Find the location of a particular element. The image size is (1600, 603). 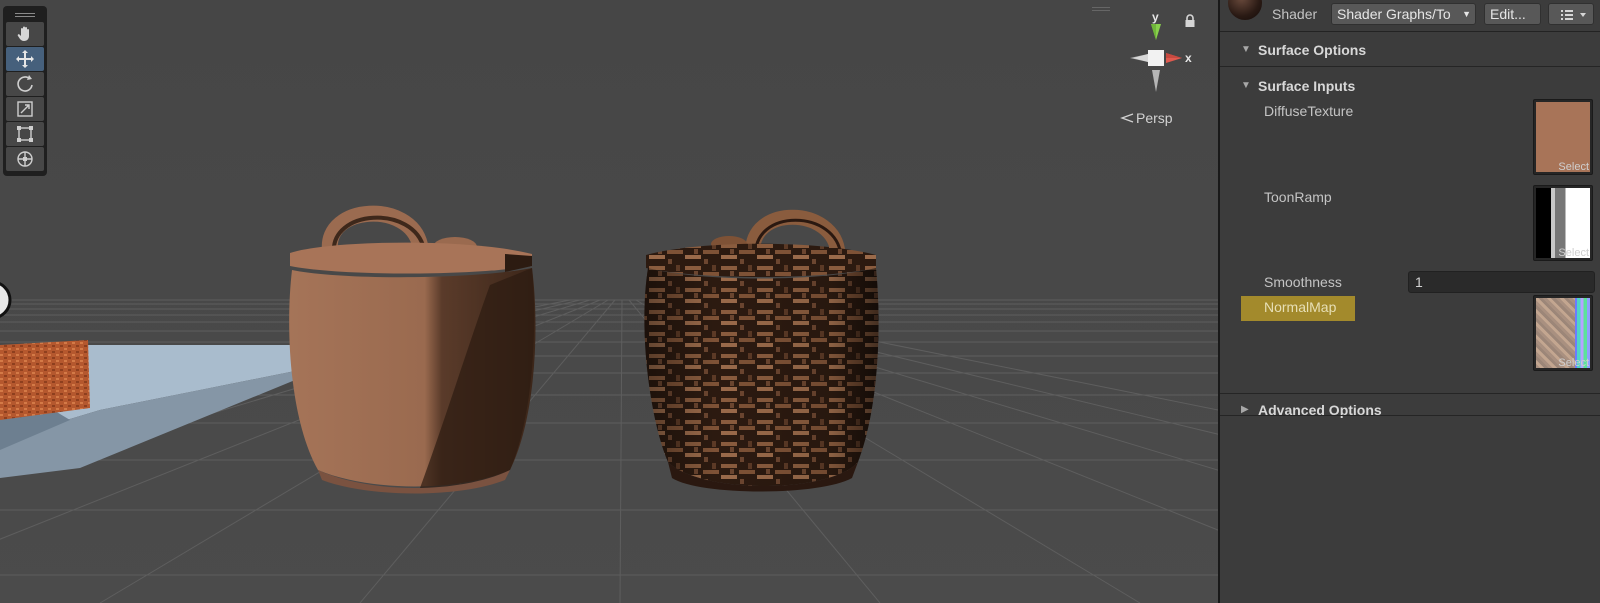

surface-options-header: ▼ Surface Options is located at coordinates (1410, 50).